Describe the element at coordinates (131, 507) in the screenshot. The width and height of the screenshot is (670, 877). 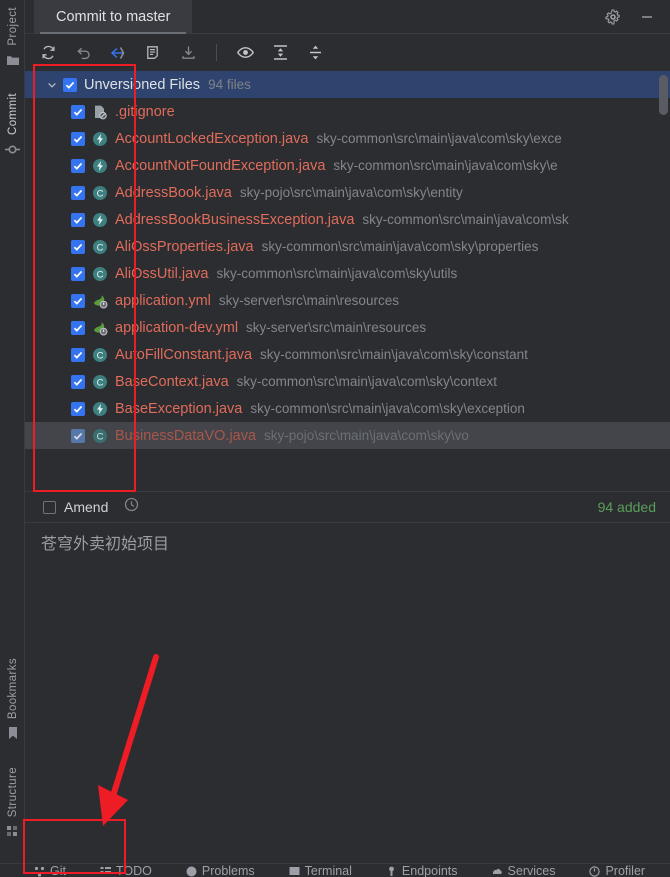
I see `clock-icon` at that location.